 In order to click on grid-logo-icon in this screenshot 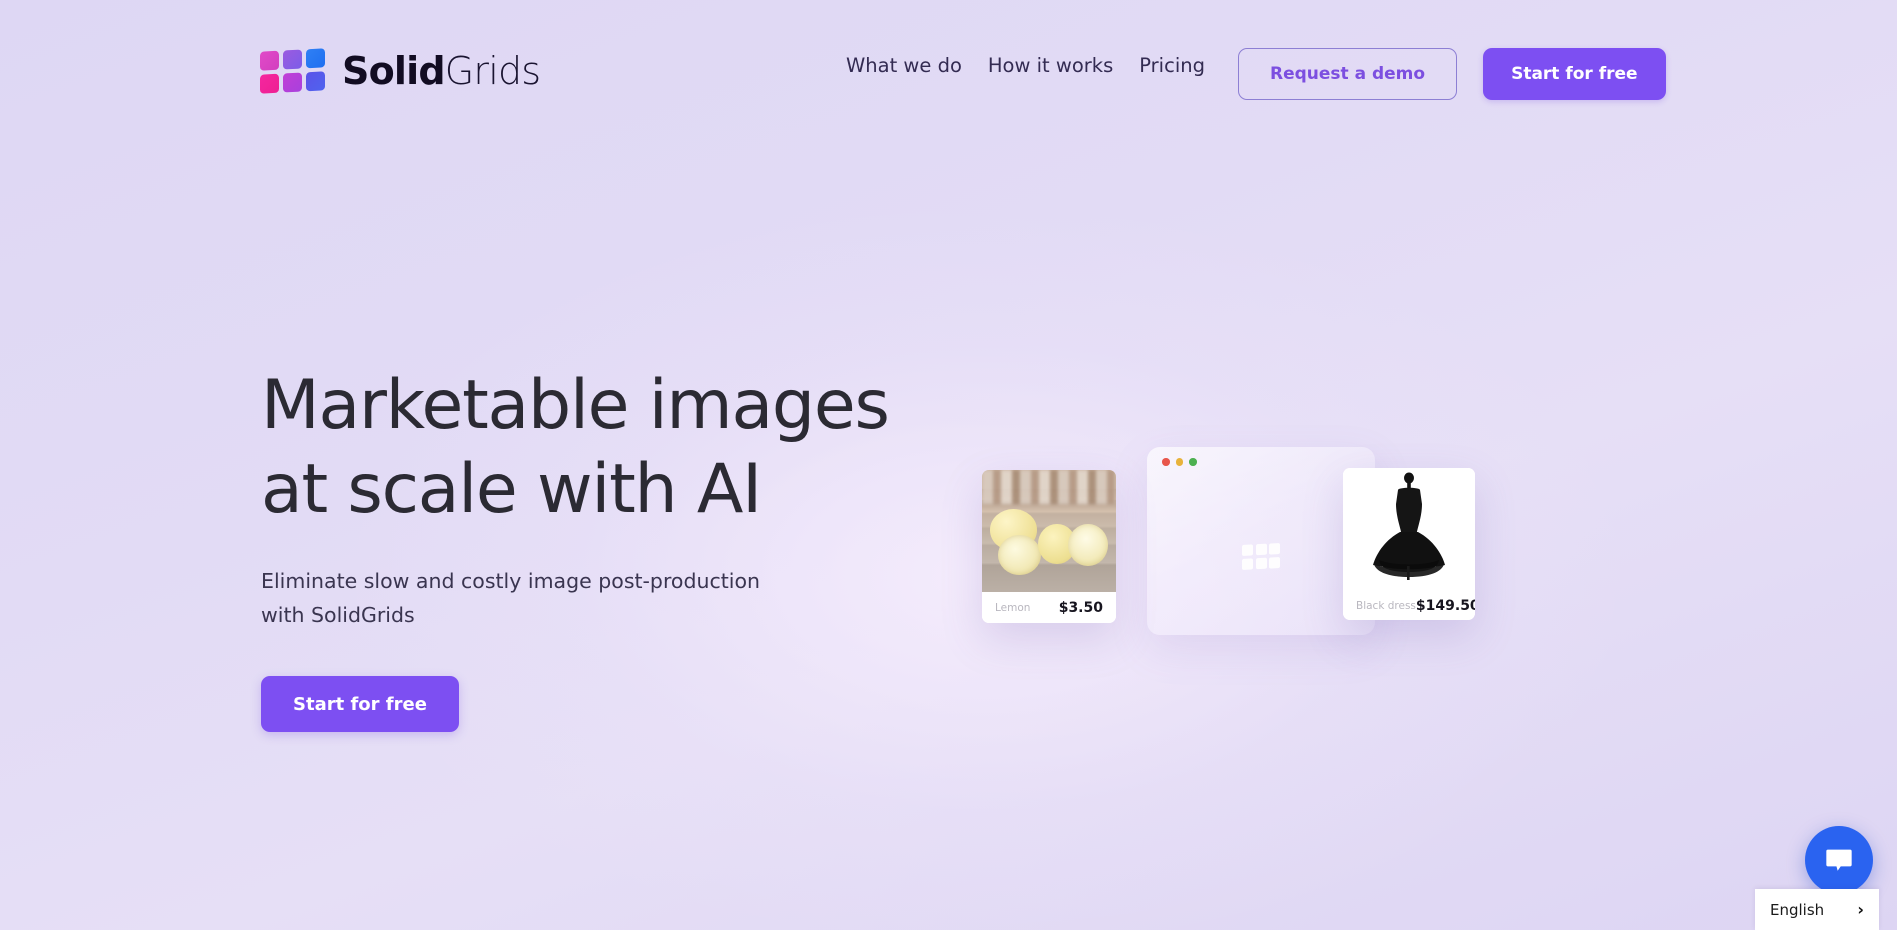, I will do `click(292, 71)`.